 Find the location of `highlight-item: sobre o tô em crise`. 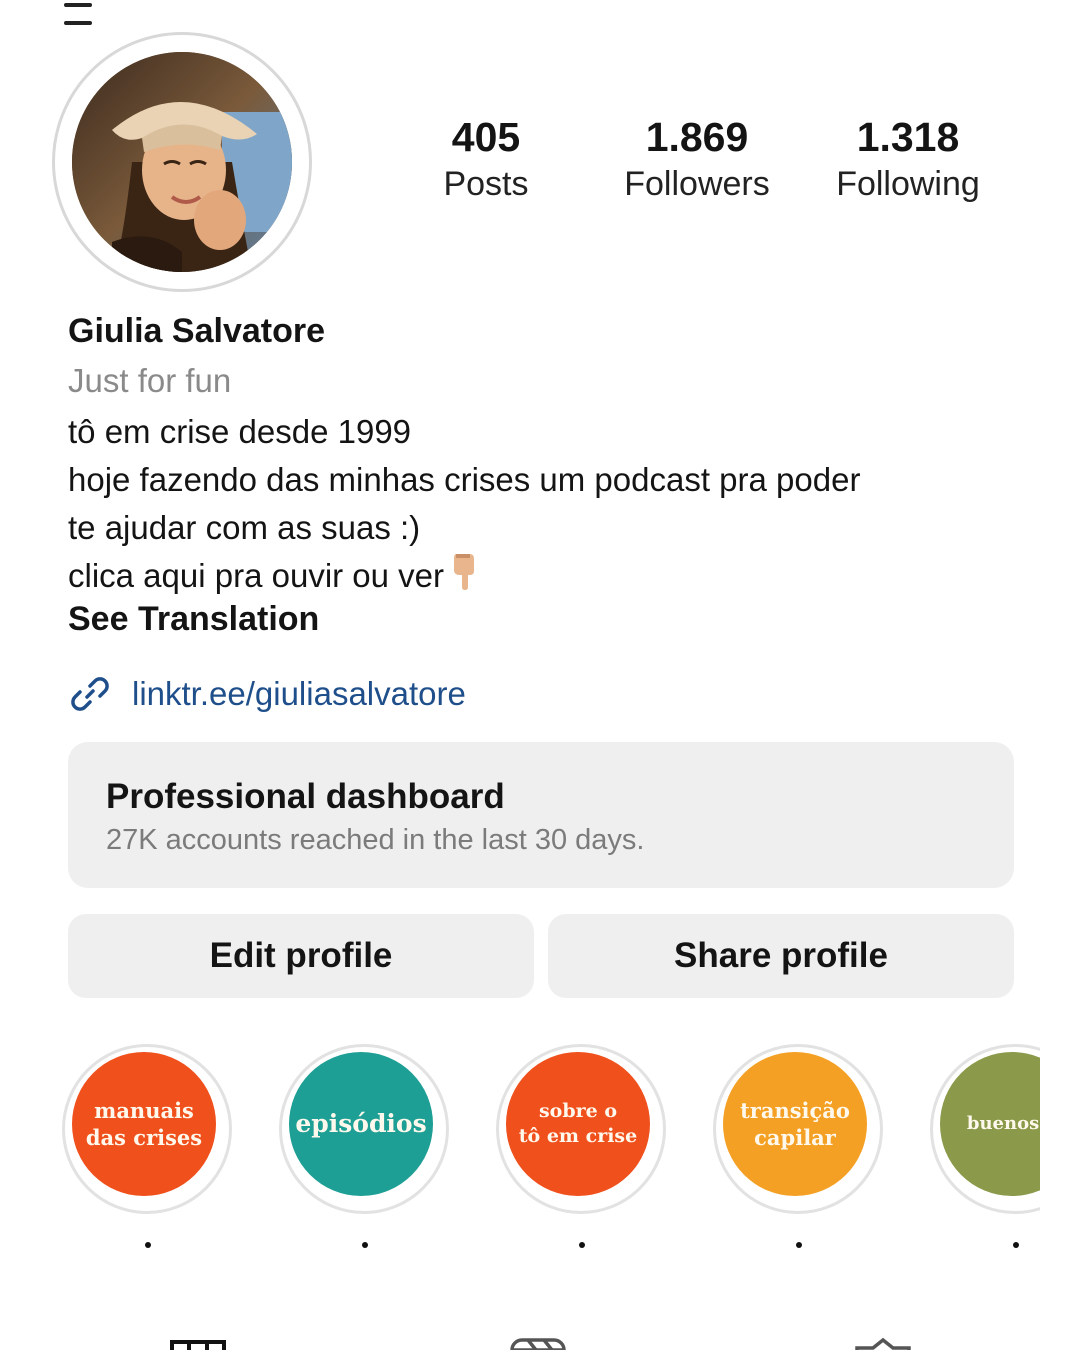

highlight-item: sobre o tô em crise is located at coordinates (582, 1147).